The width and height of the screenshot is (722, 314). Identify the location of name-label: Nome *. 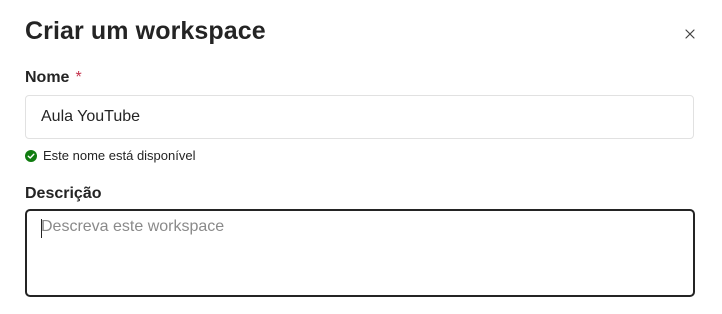
(53, 78).